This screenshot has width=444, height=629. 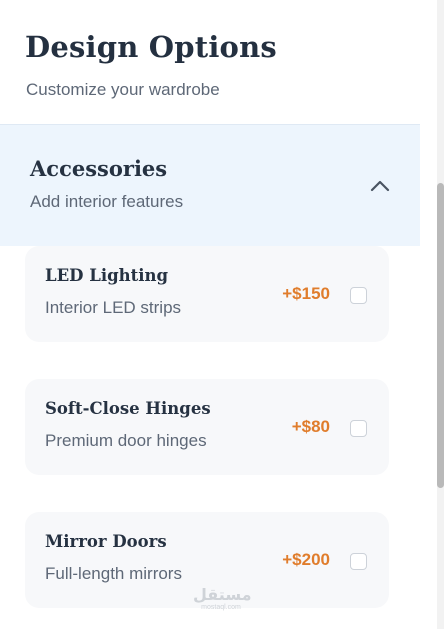 I want to click on option-price: +$200, so click(x=306, y=559).